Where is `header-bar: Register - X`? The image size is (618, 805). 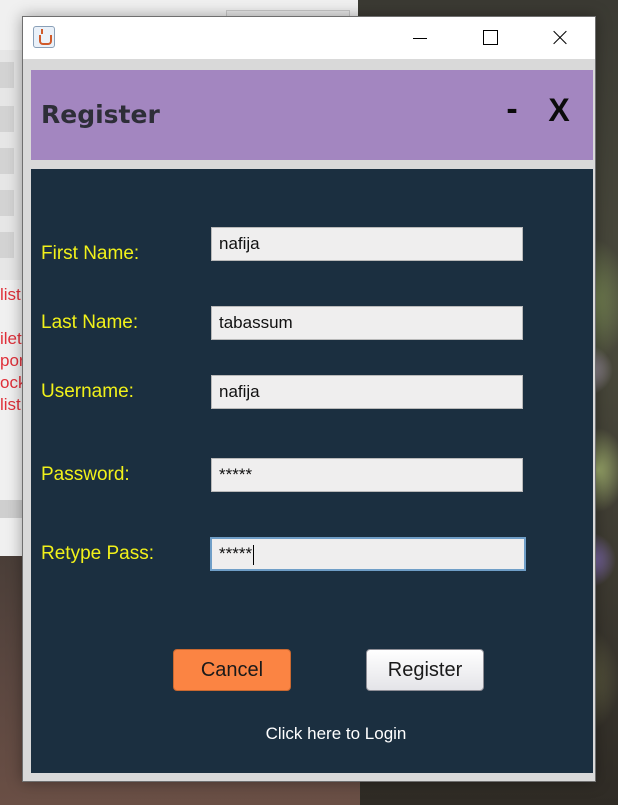 header-bar: Register - X is located at coordinates (312, 115).